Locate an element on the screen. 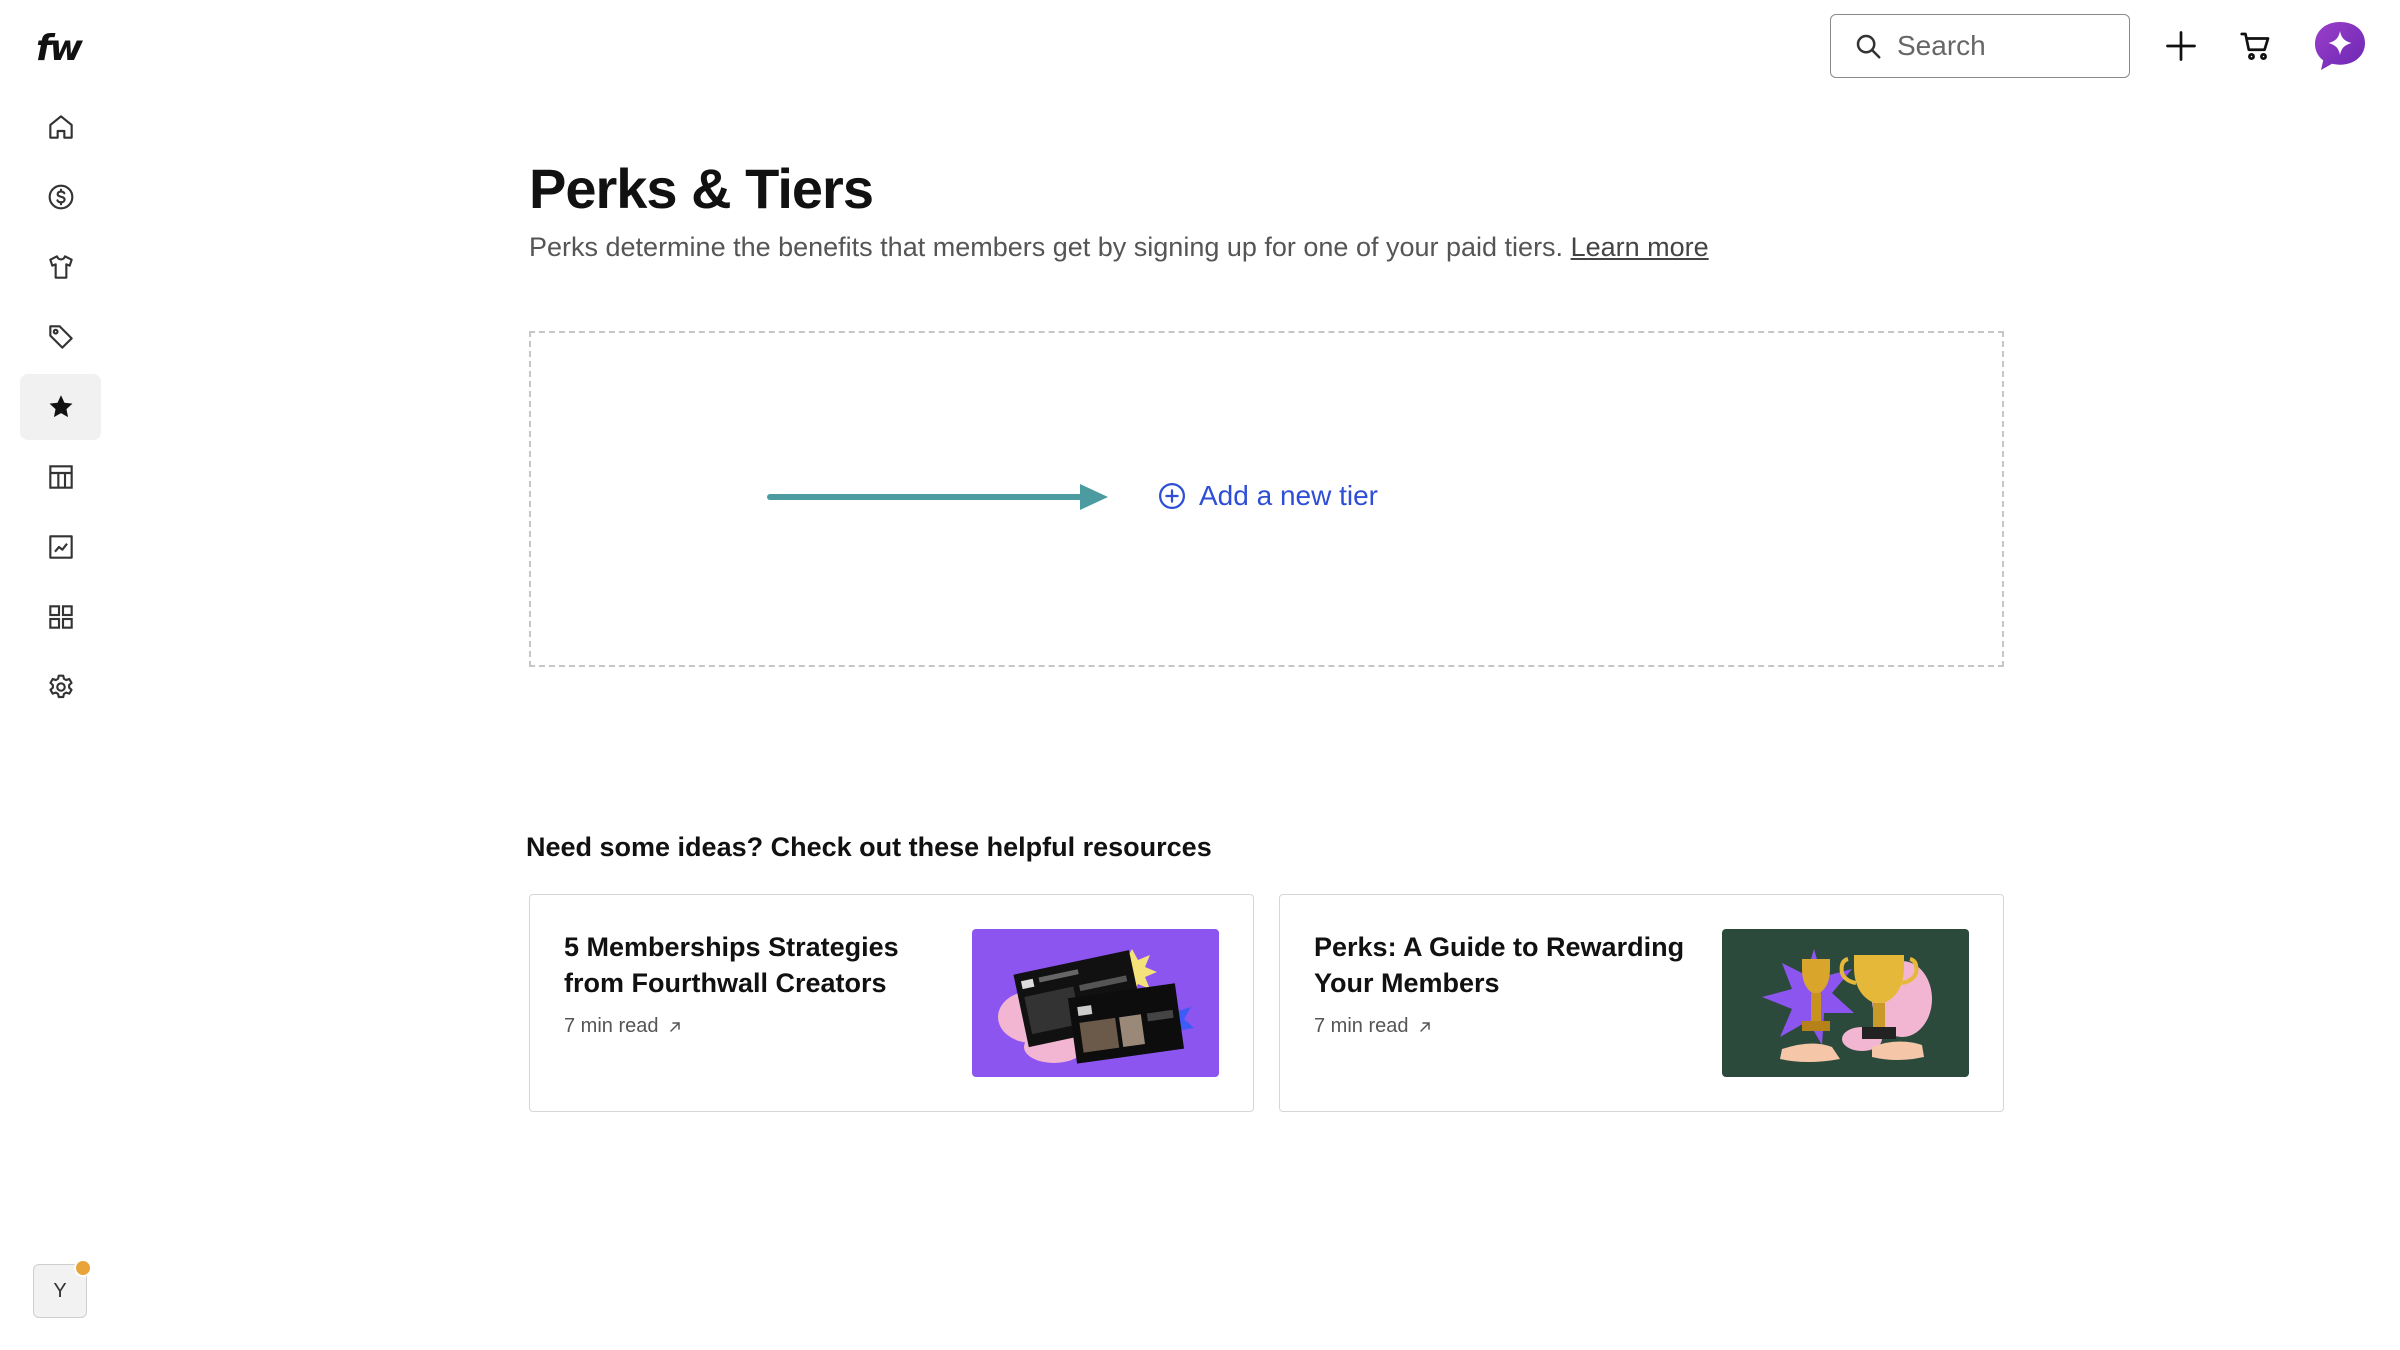  sidebar-item-payouts is located at coordinates (60, 197).